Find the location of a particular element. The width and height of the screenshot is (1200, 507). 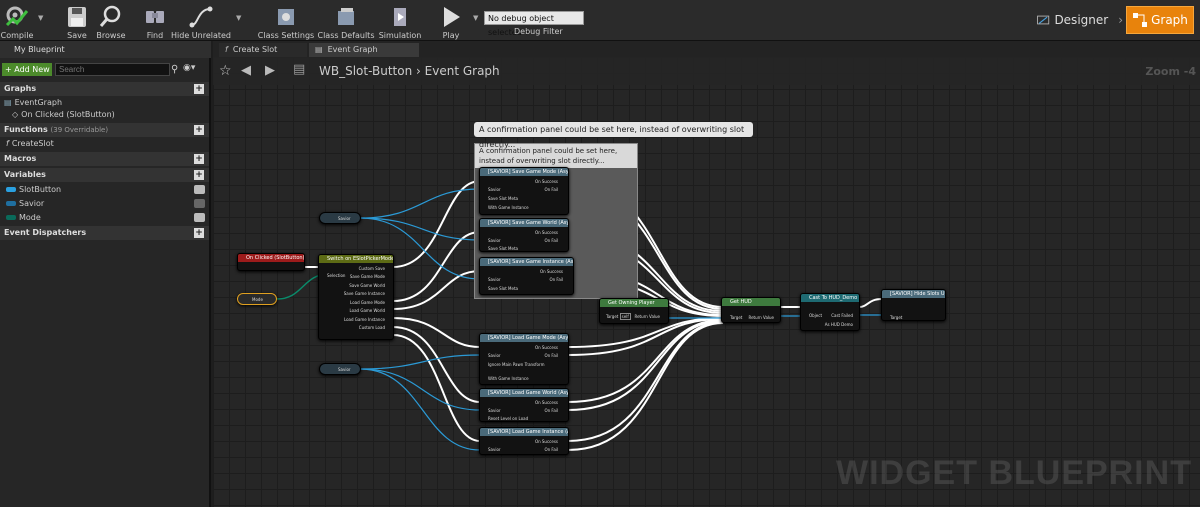

simulation-button: Simulation is located at coordinates (400, 21).